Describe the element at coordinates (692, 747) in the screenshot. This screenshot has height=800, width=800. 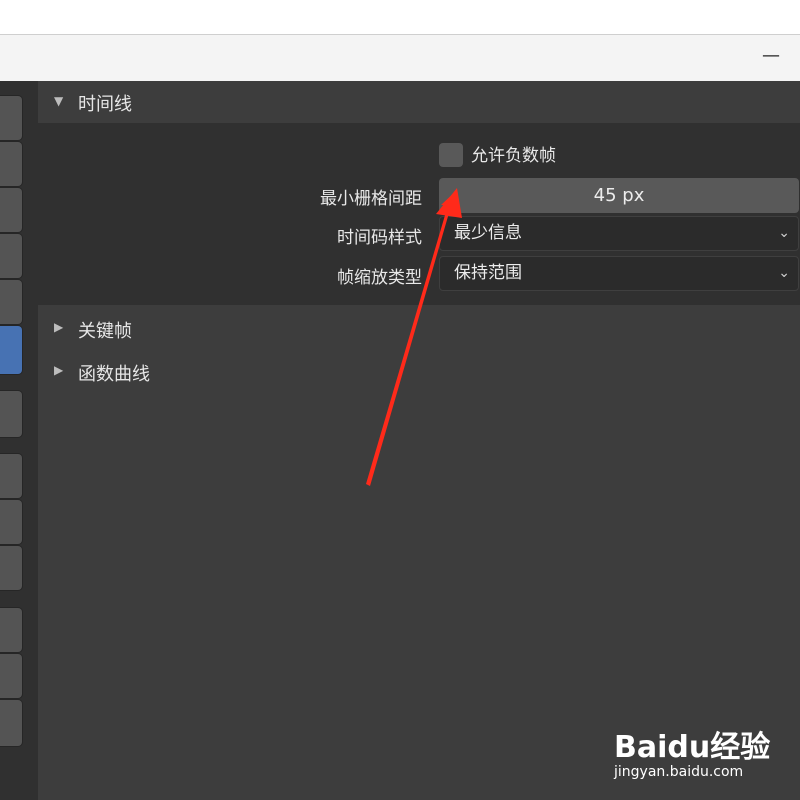
I see `watermark-logo: Baidu经验` at that location.